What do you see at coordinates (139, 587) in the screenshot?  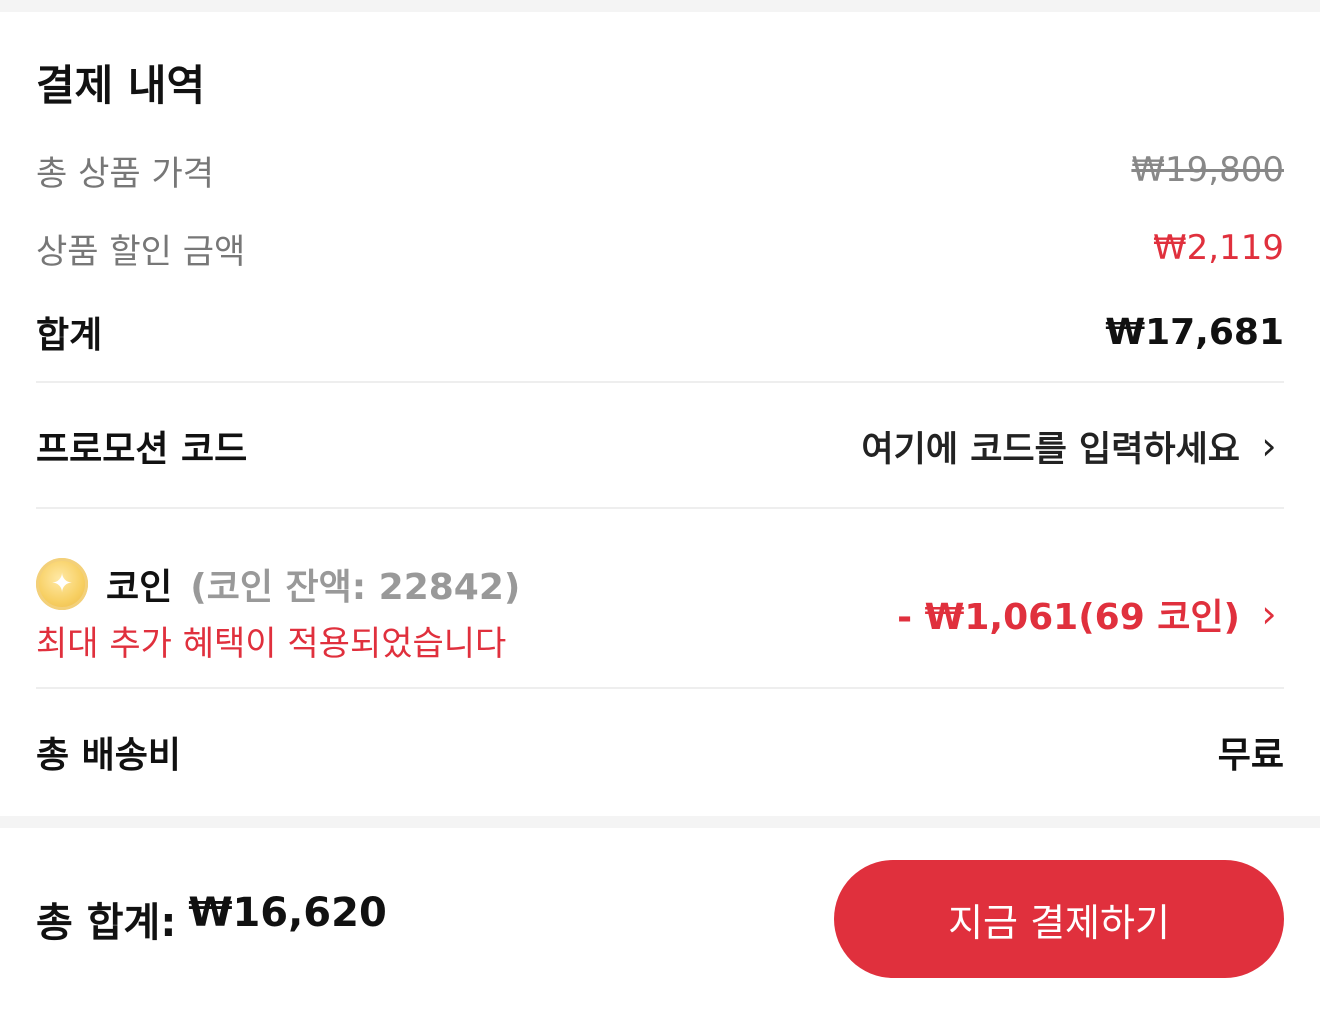 I see `coin-label: 코인` at bounding box center [139, 587].